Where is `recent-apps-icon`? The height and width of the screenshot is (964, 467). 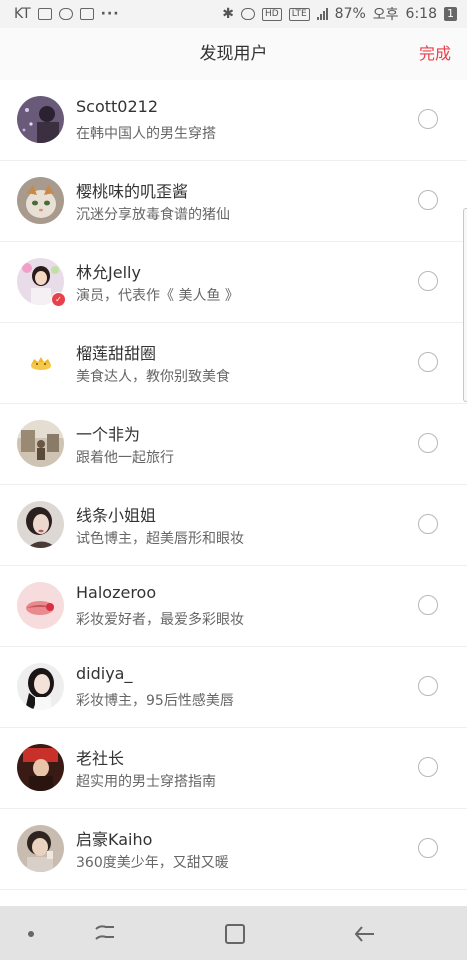
recent-apps-icon is located at coordinates (105, 933).